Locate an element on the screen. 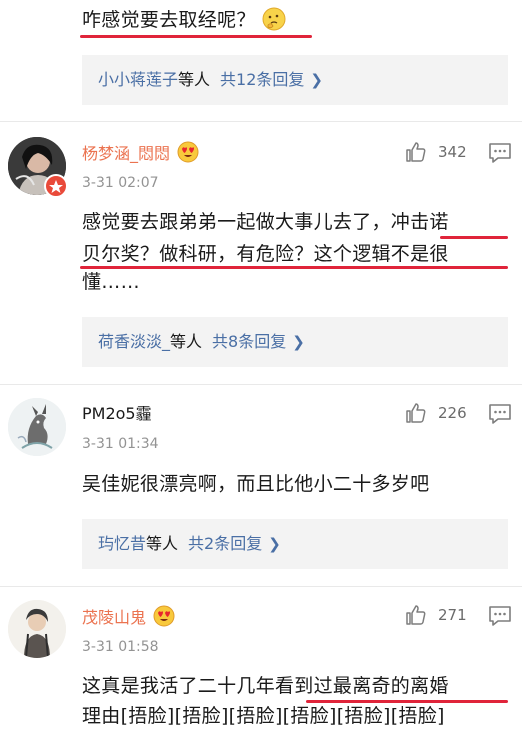 The height and width of the screenshot is (732, 522). reply-count-link: 共2条回复 is located at coordinates (225, 543).